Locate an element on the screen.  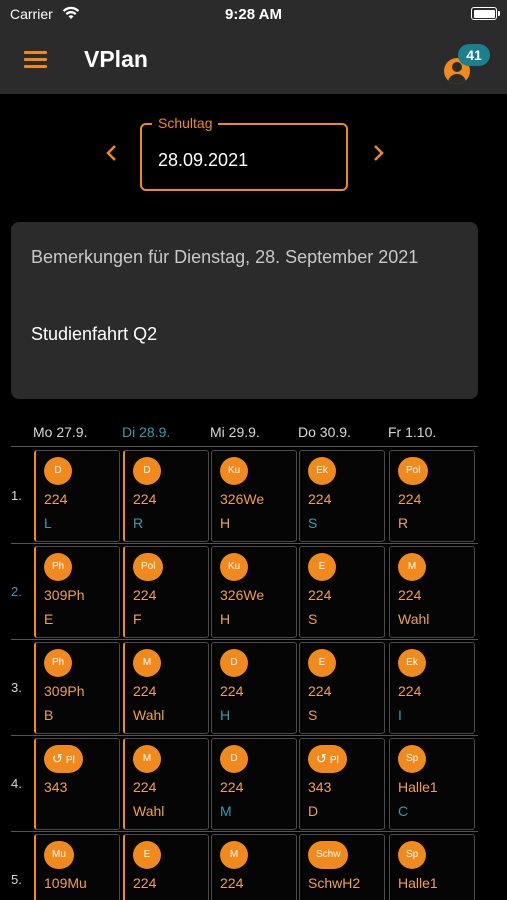
lesson-cell: D 224 H is located at coordinates (254, 688).